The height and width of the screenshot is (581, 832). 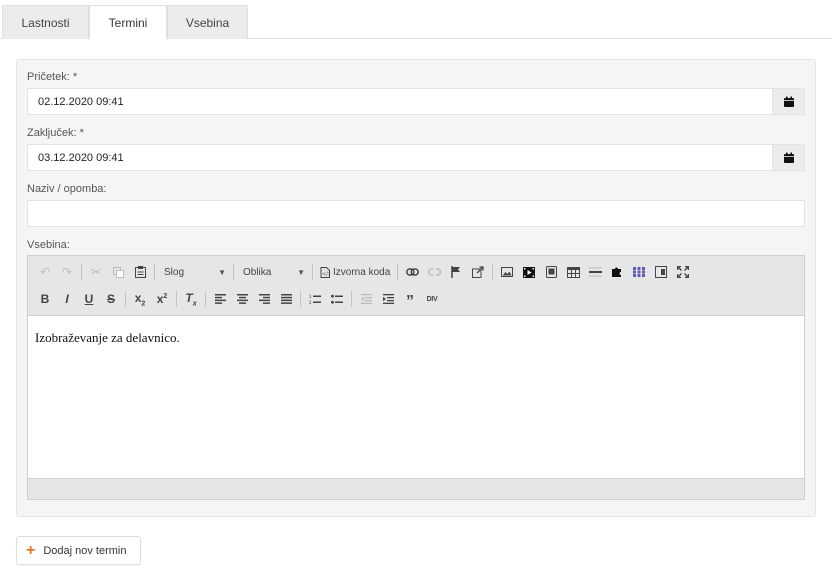 I want to click on undo-icon: ↶, so click(x=45, y=272).